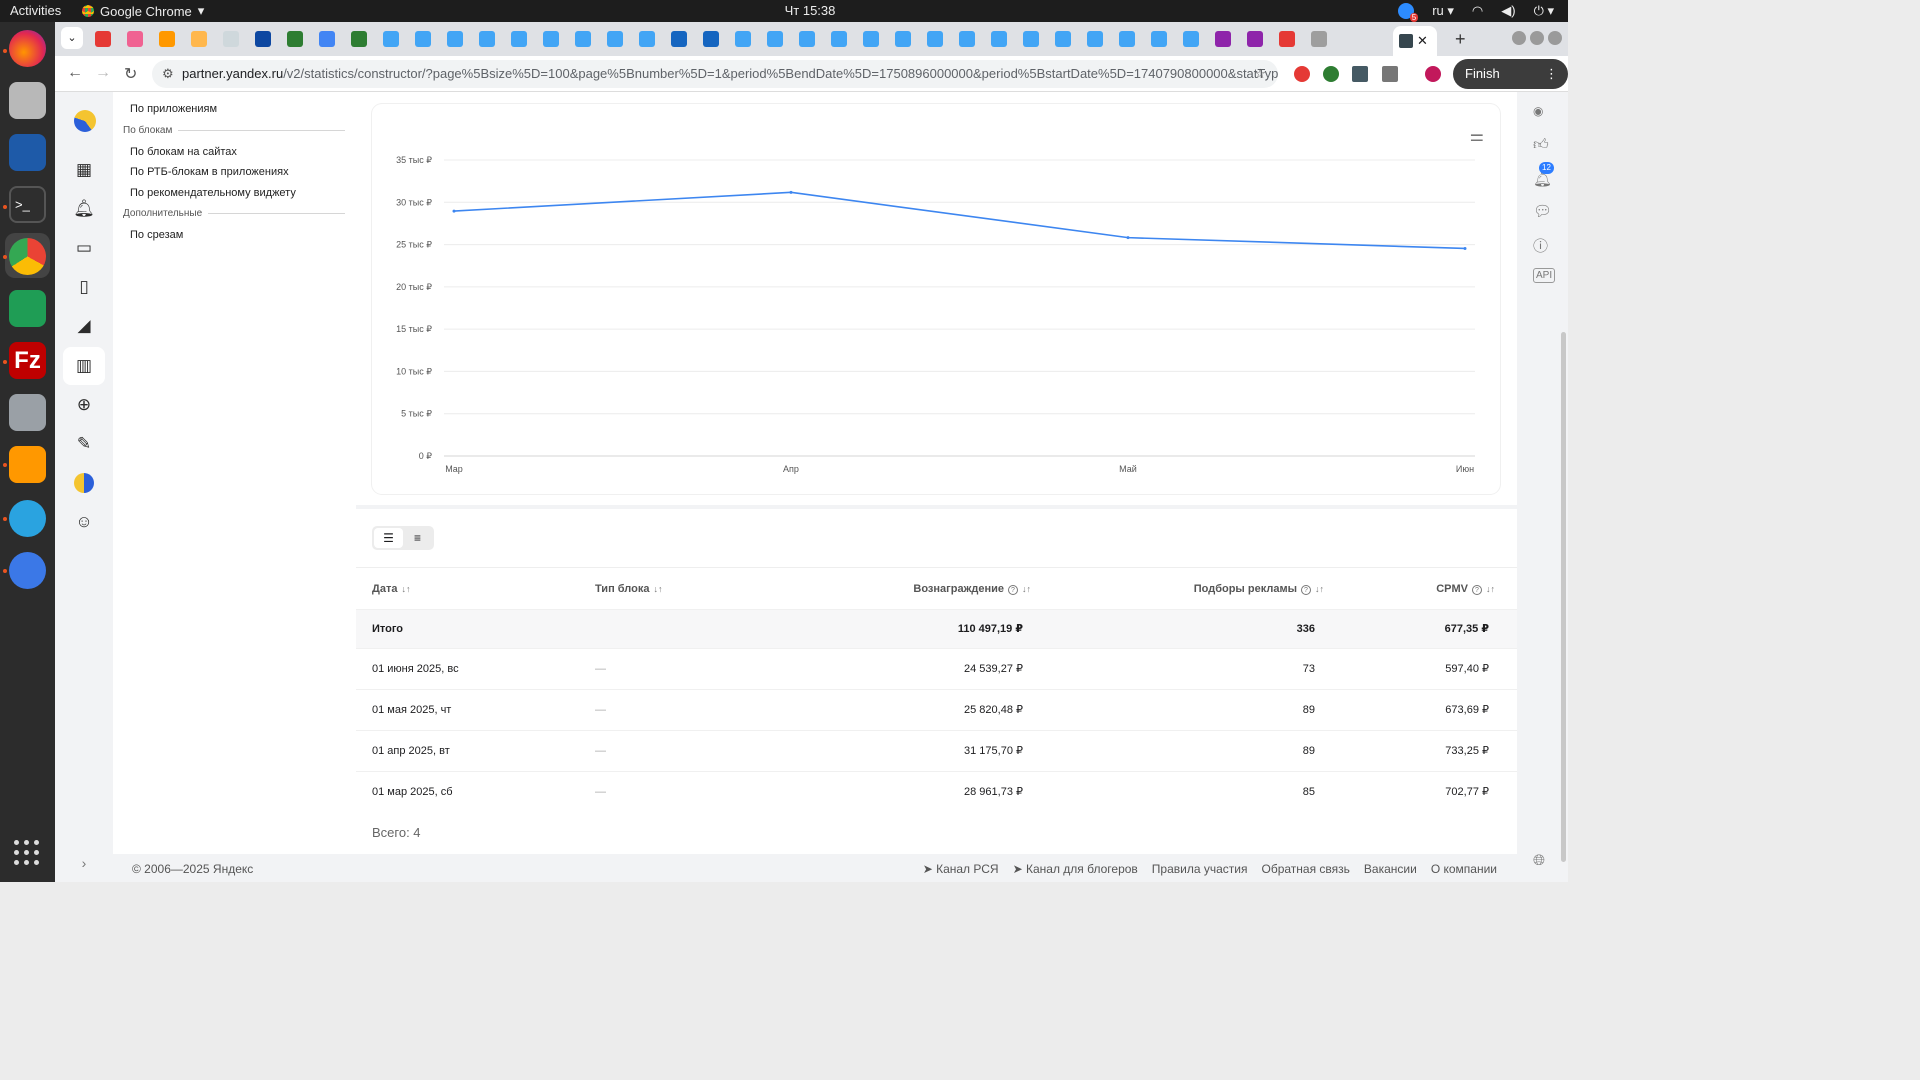 This screenshot has height=1080, width=1920. What do you see at coordinates (388, 538) in the screenshot?
I see `list-view-icon: ☰` at bounding box center [388, 538].